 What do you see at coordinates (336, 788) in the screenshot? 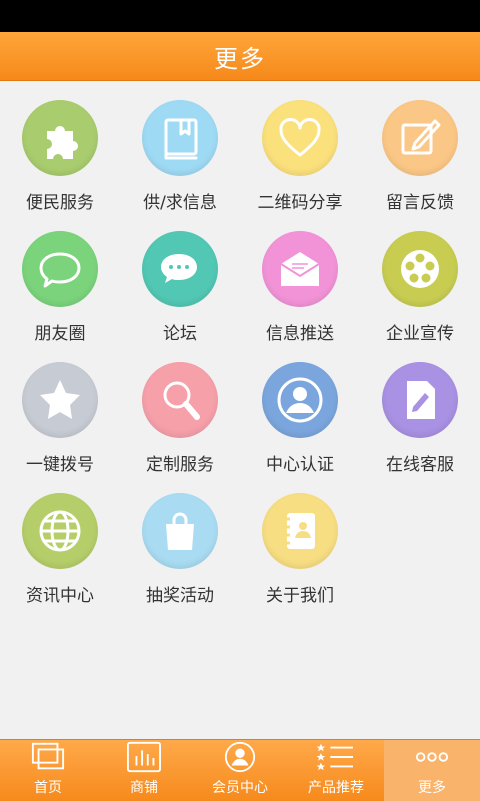
I see `tab-label: 产品推荐` at bounding box center [336, 788].